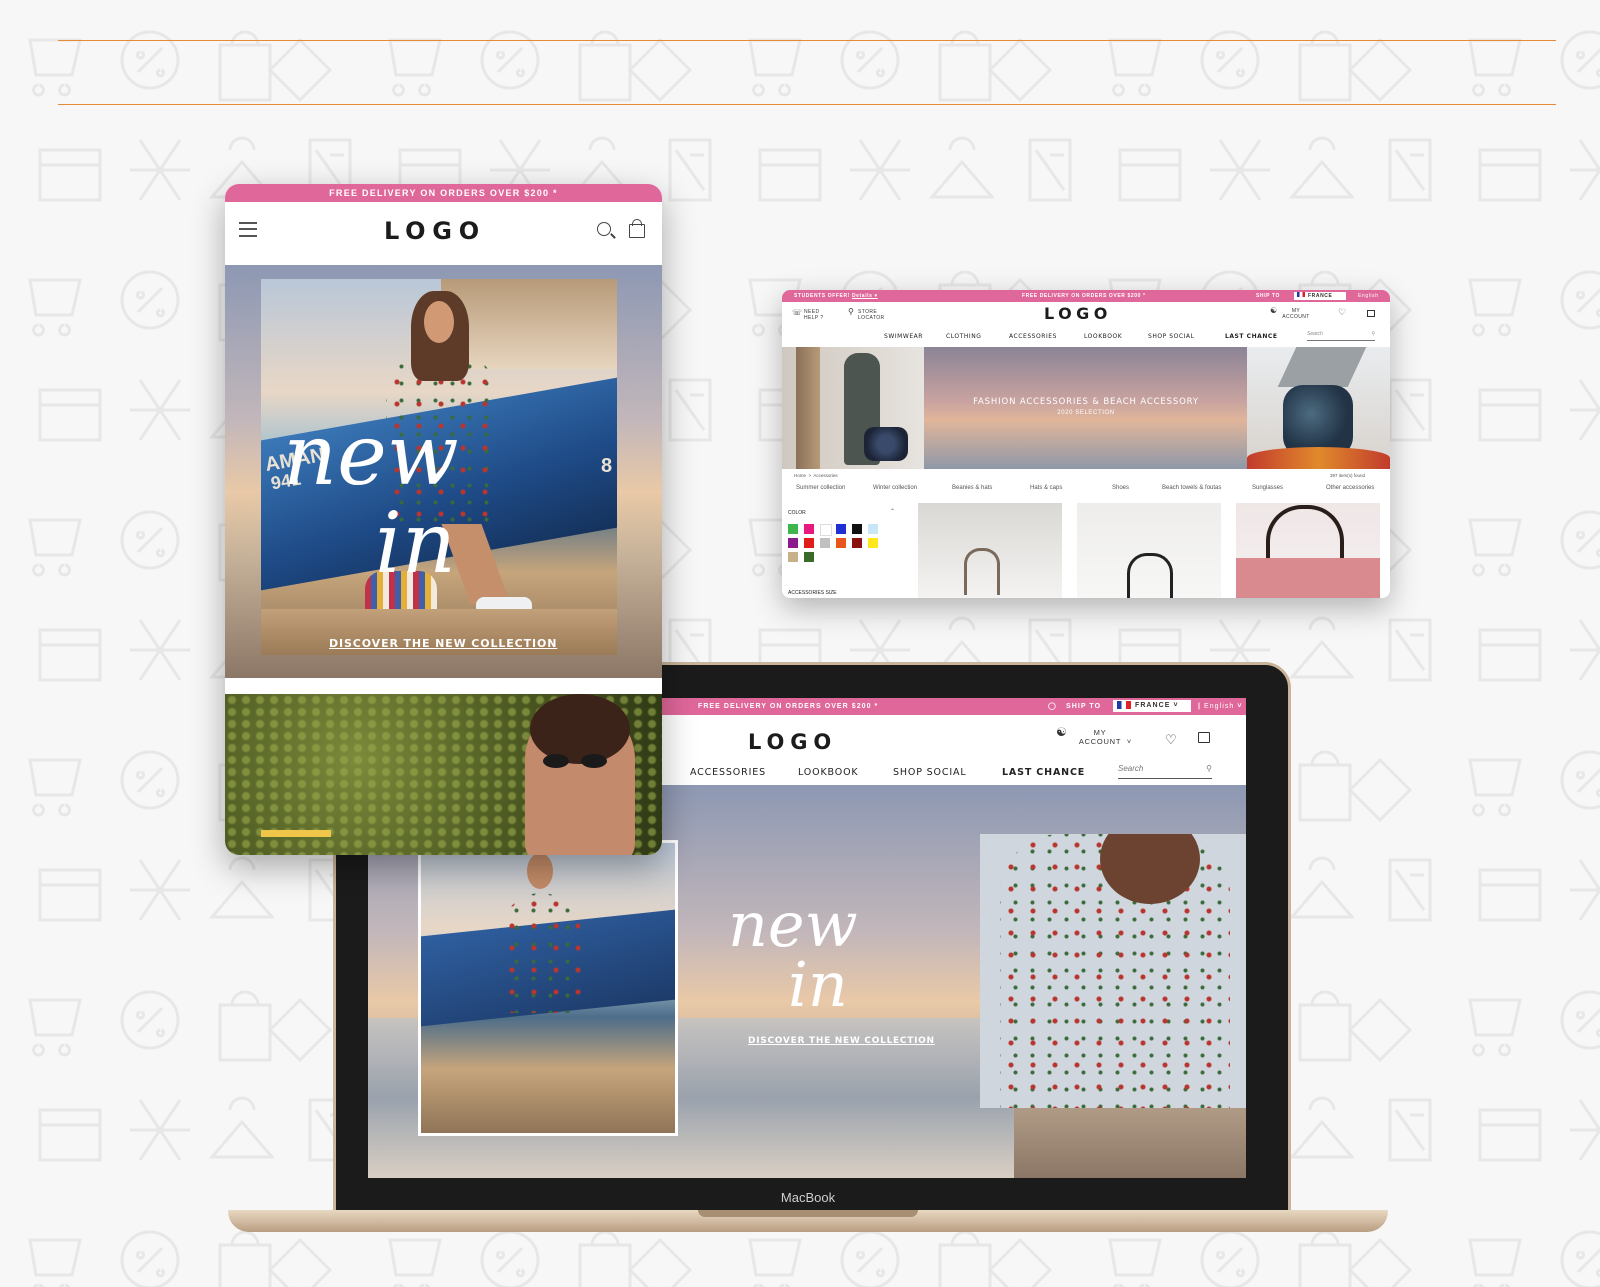 This screenshot has height=1287, width=1600. Describe the element at coordinates (812, 593) in the screenshot. I see `filter-size-label: ACCESSORIES SIZE` at that location.